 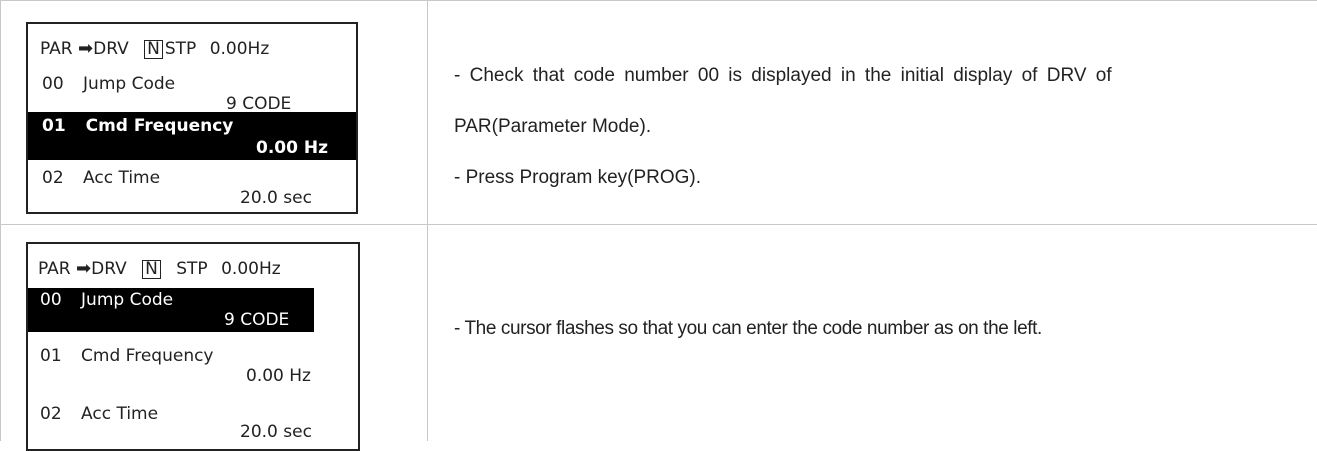 What do you see at coordinates (658, 0) in the screenshot?
I see `table-top-border` at bounding box center [658, 0].